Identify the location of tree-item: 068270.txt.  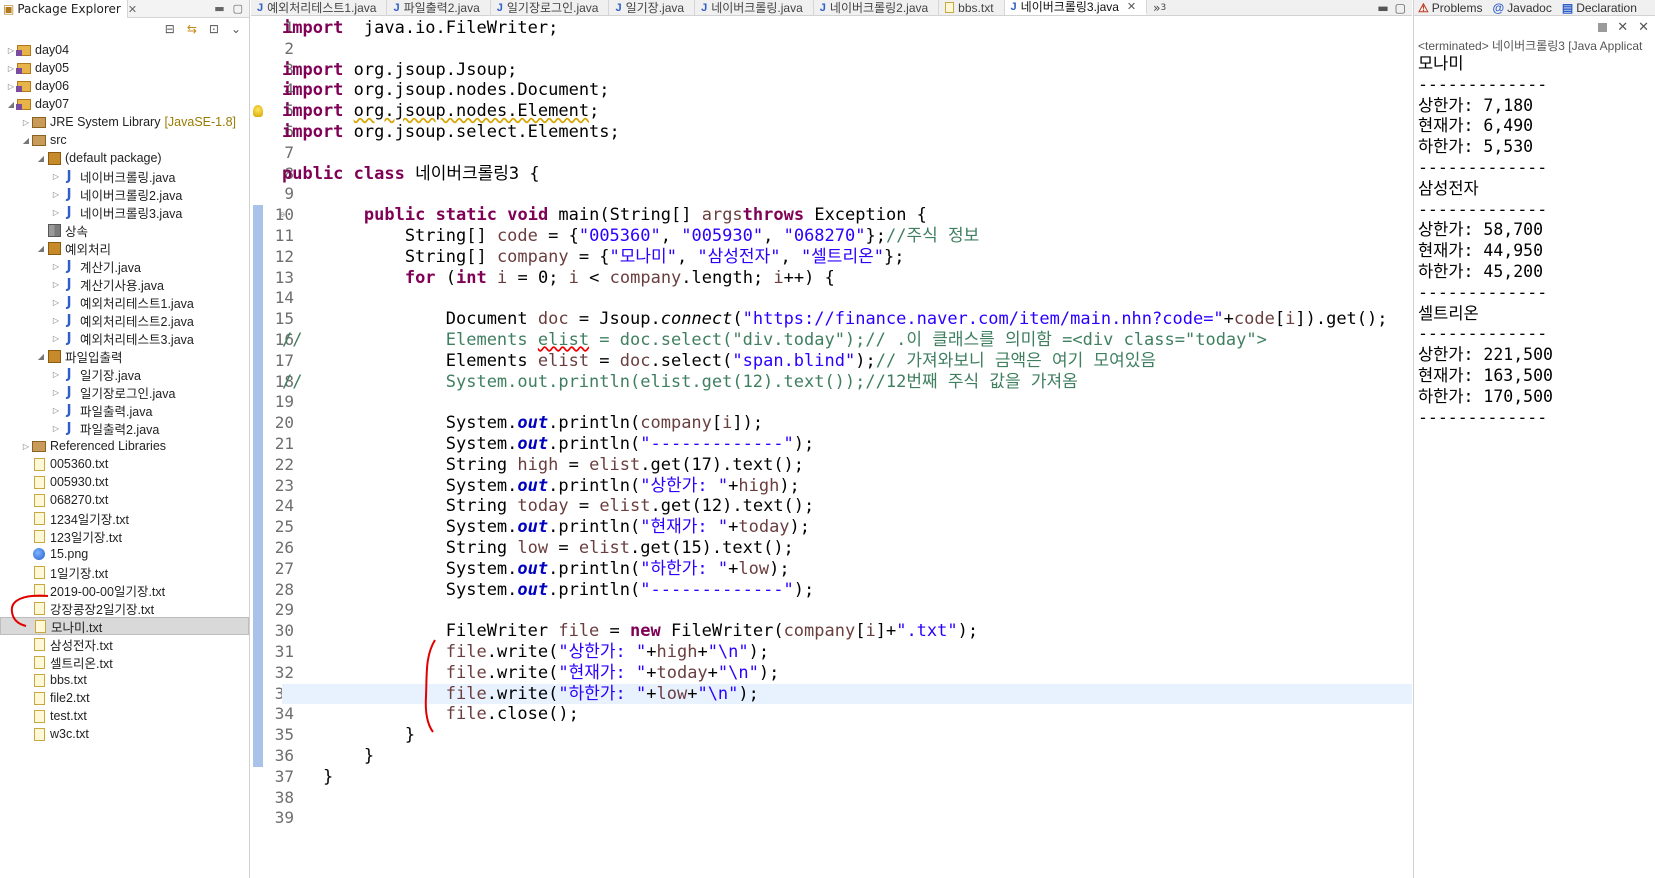
(124, 500).